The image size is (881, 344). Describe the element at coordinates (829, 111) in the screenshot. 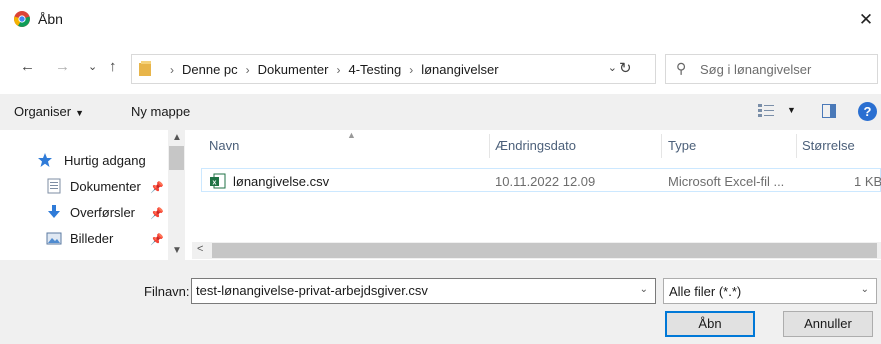

I see `preview-pane-icon` at that location.